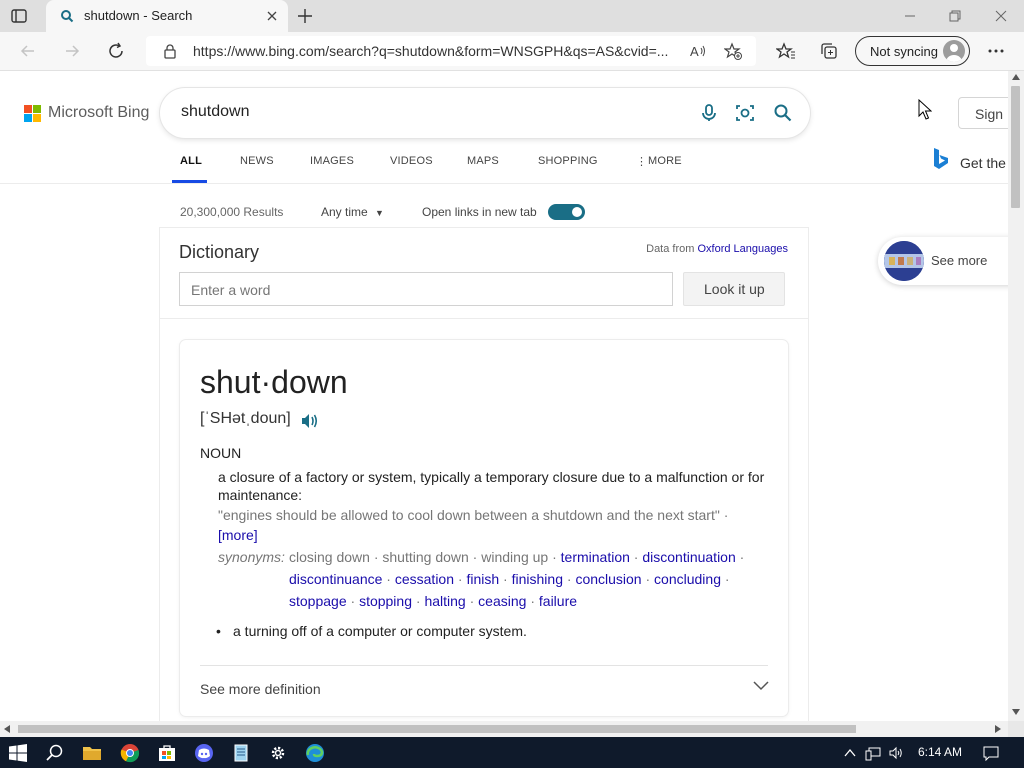 Image resolution: width=1024 pixels, height=768 pixels. I want to click on more-menu-icon, so click(996, 51).